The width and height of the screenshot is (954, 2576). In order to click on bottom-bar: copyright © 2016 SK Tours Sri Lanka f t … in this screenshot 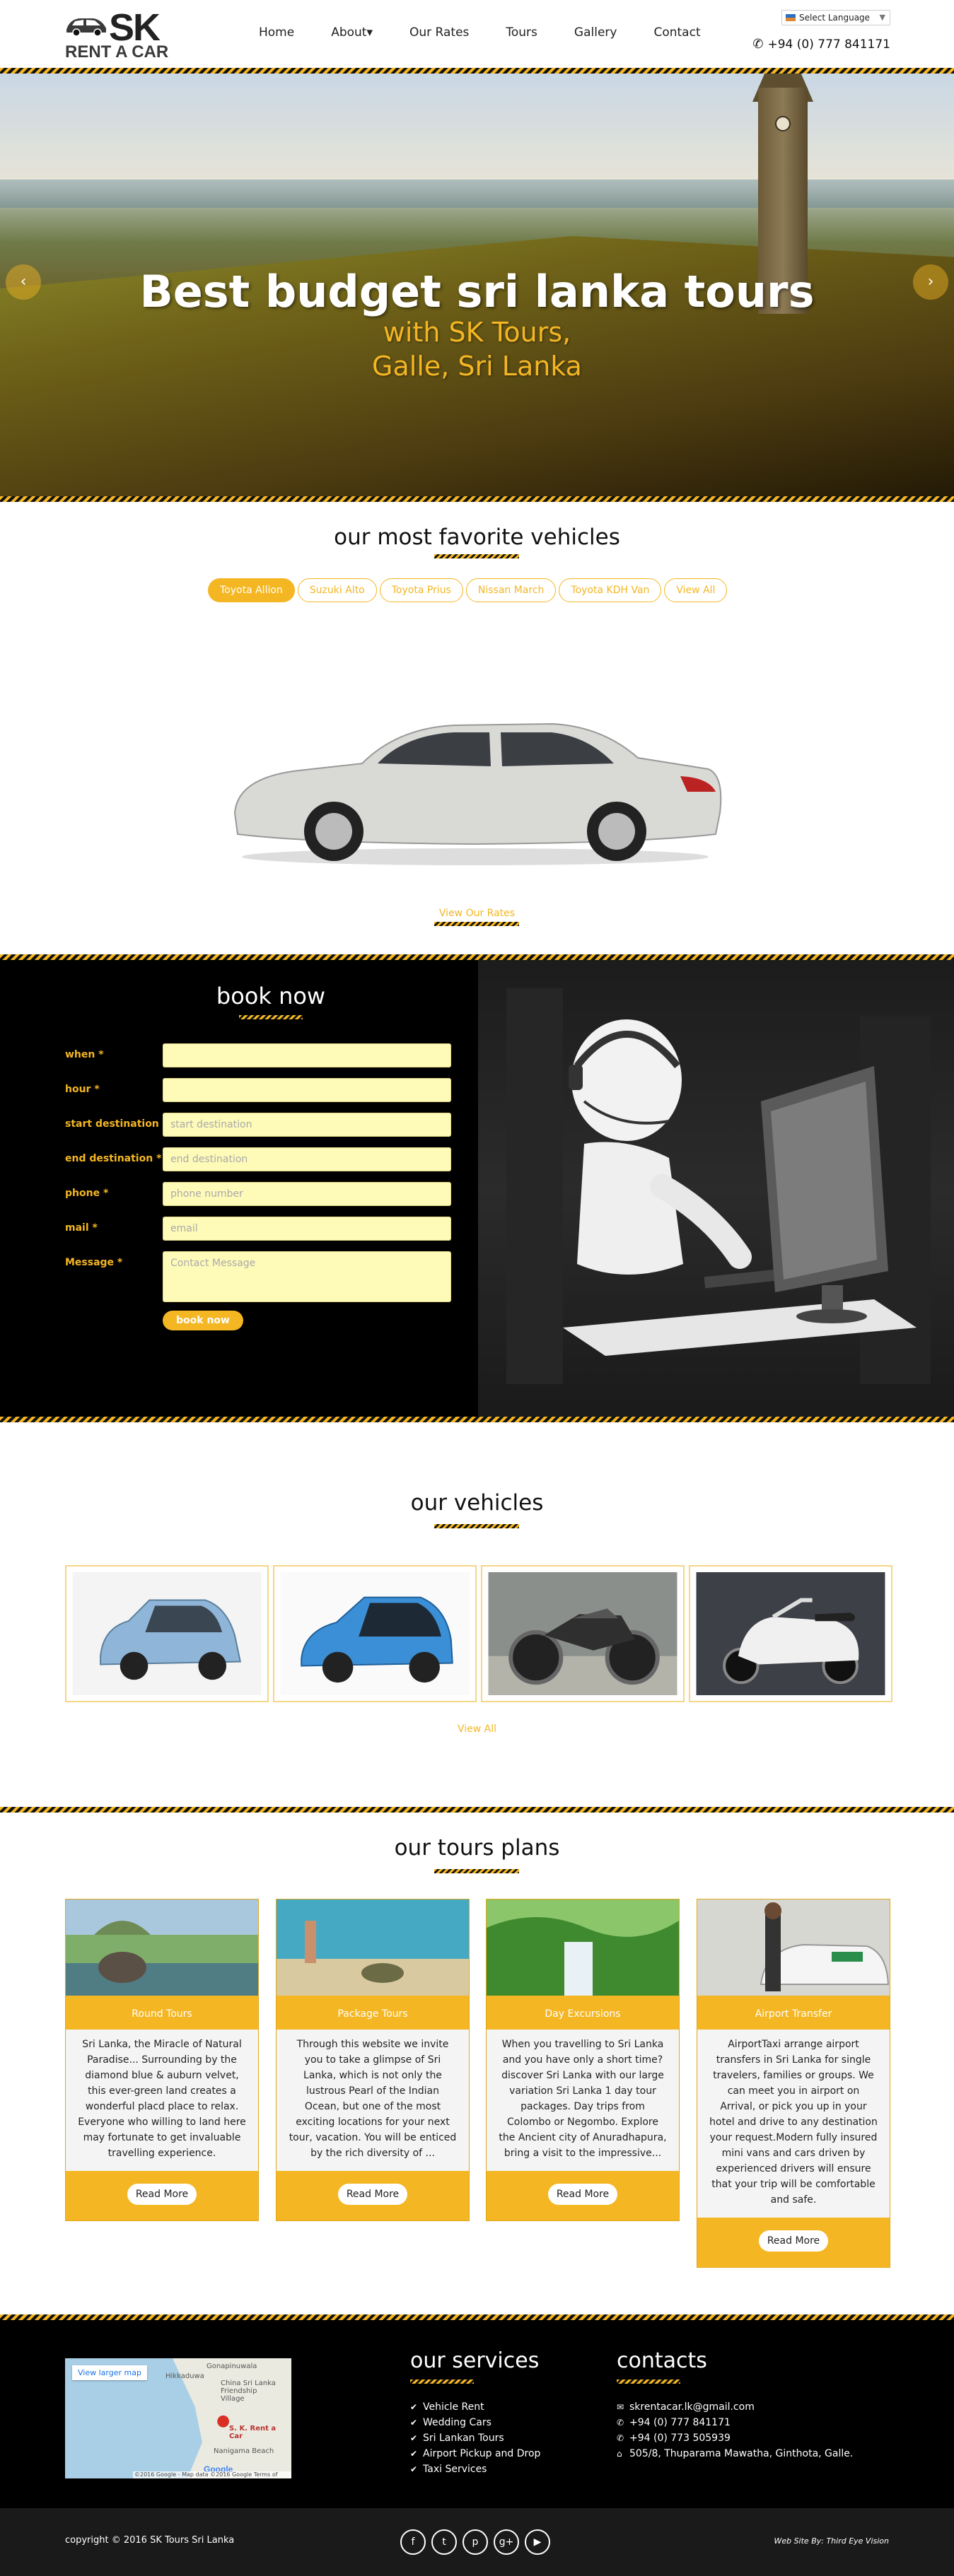, I will do `click(477, 2542)`.